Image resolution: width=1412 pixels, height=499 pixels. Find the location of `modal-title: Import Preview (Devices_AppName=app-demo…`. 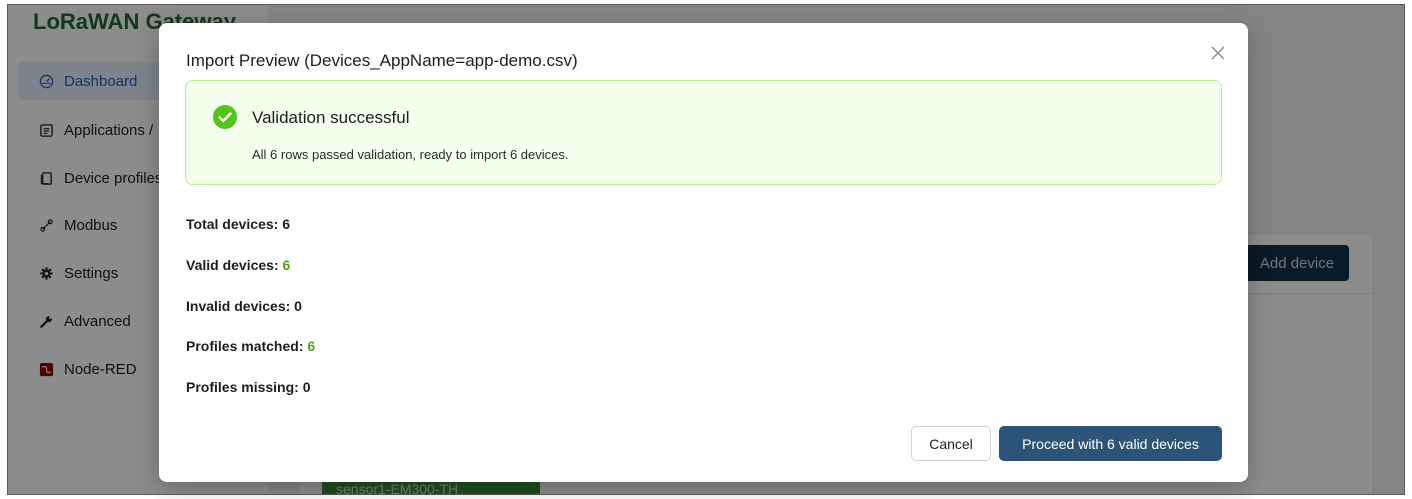

modal-title: Import Preview (Devices_AppName=app-demo… is located at coordinates (382, 60).